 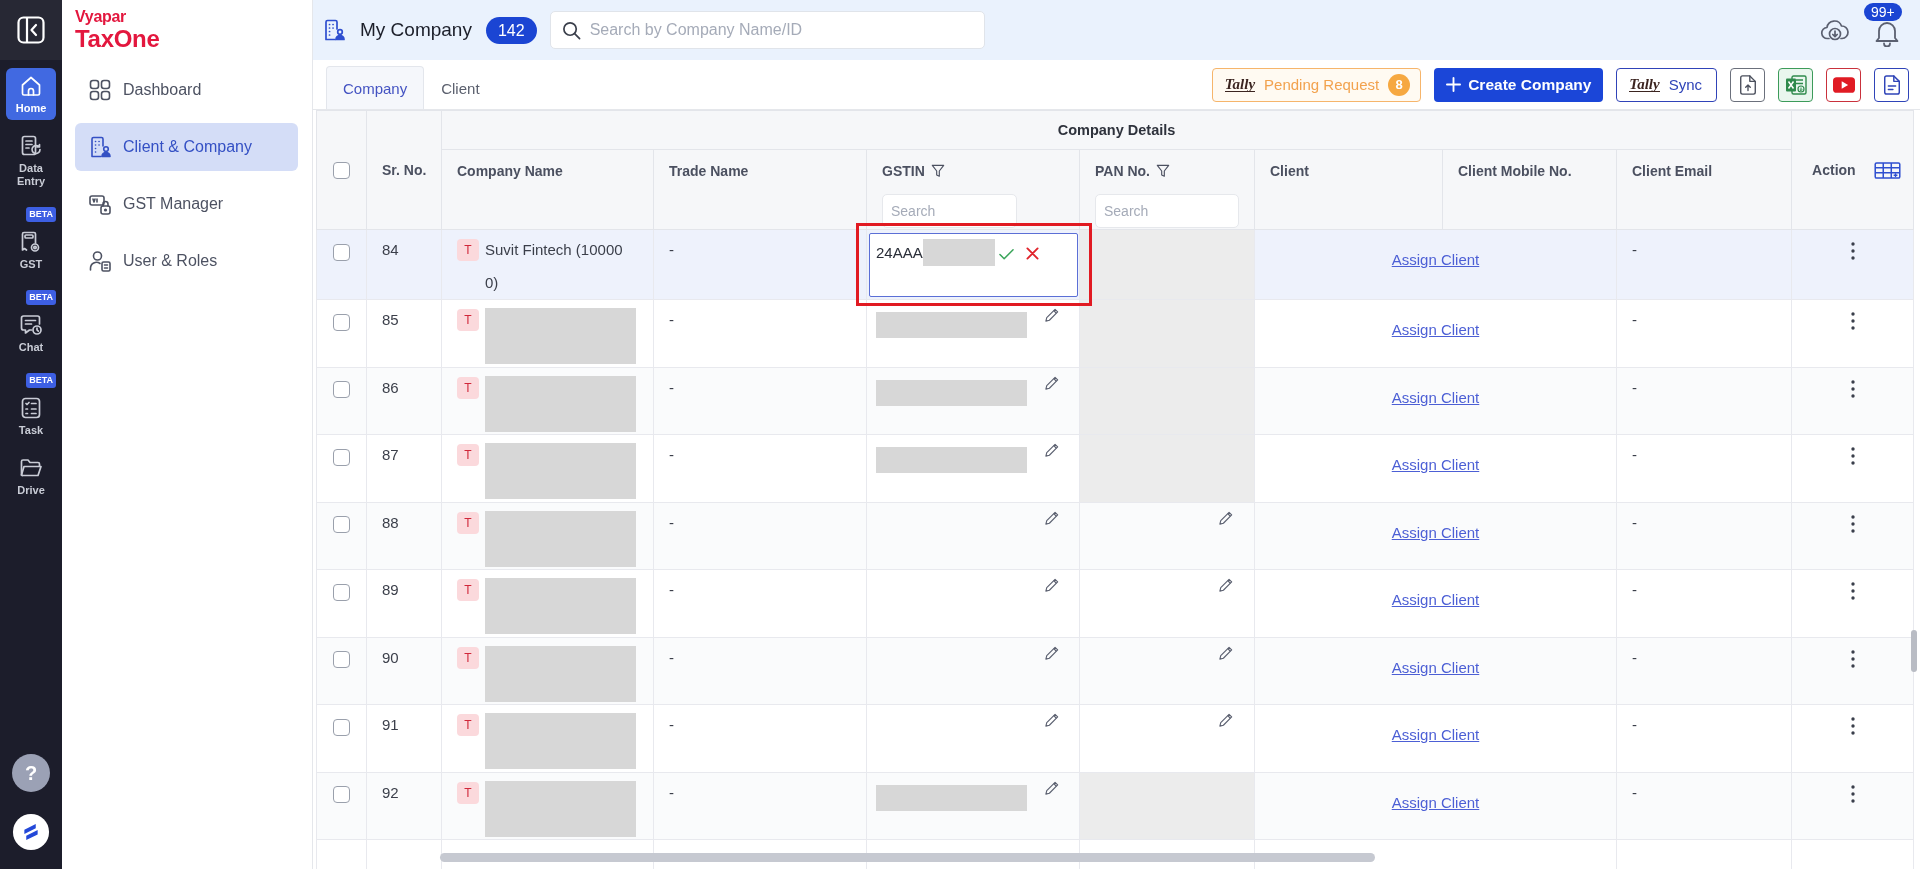 I want to click on table-cell: 87, so click(x=404, y=468).